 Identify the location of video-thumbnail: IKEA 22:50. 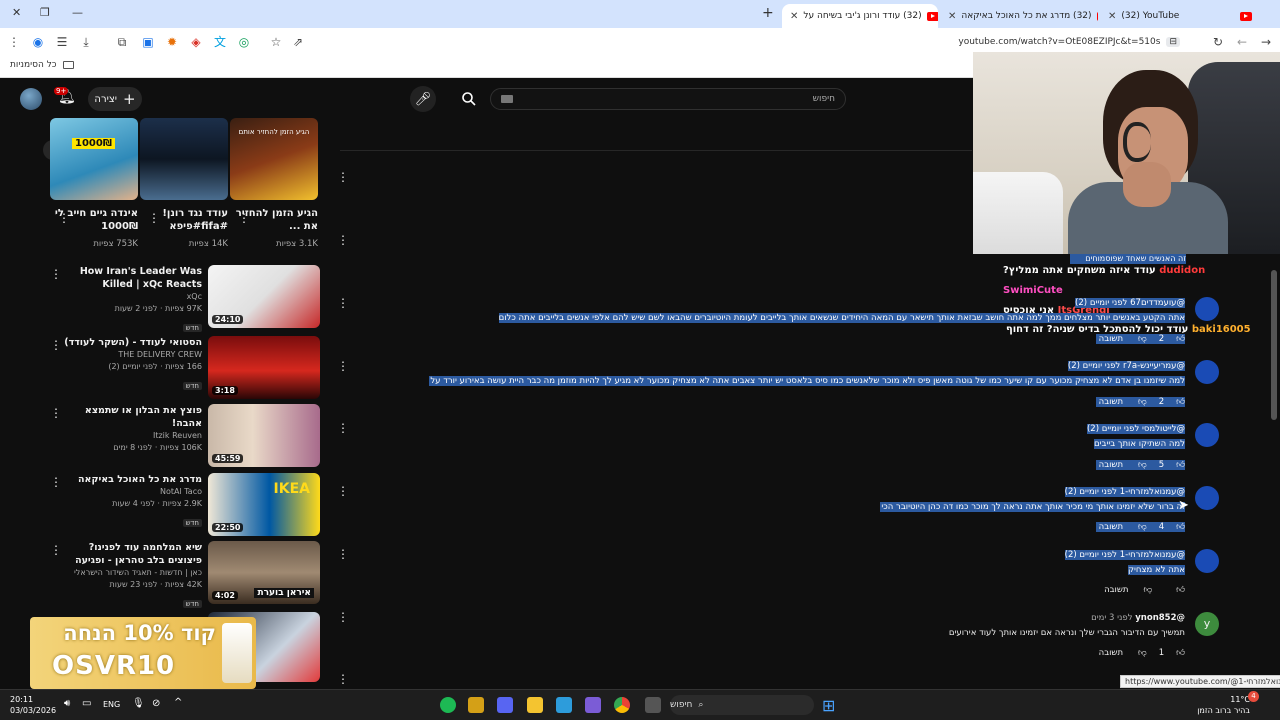
(264, 504).